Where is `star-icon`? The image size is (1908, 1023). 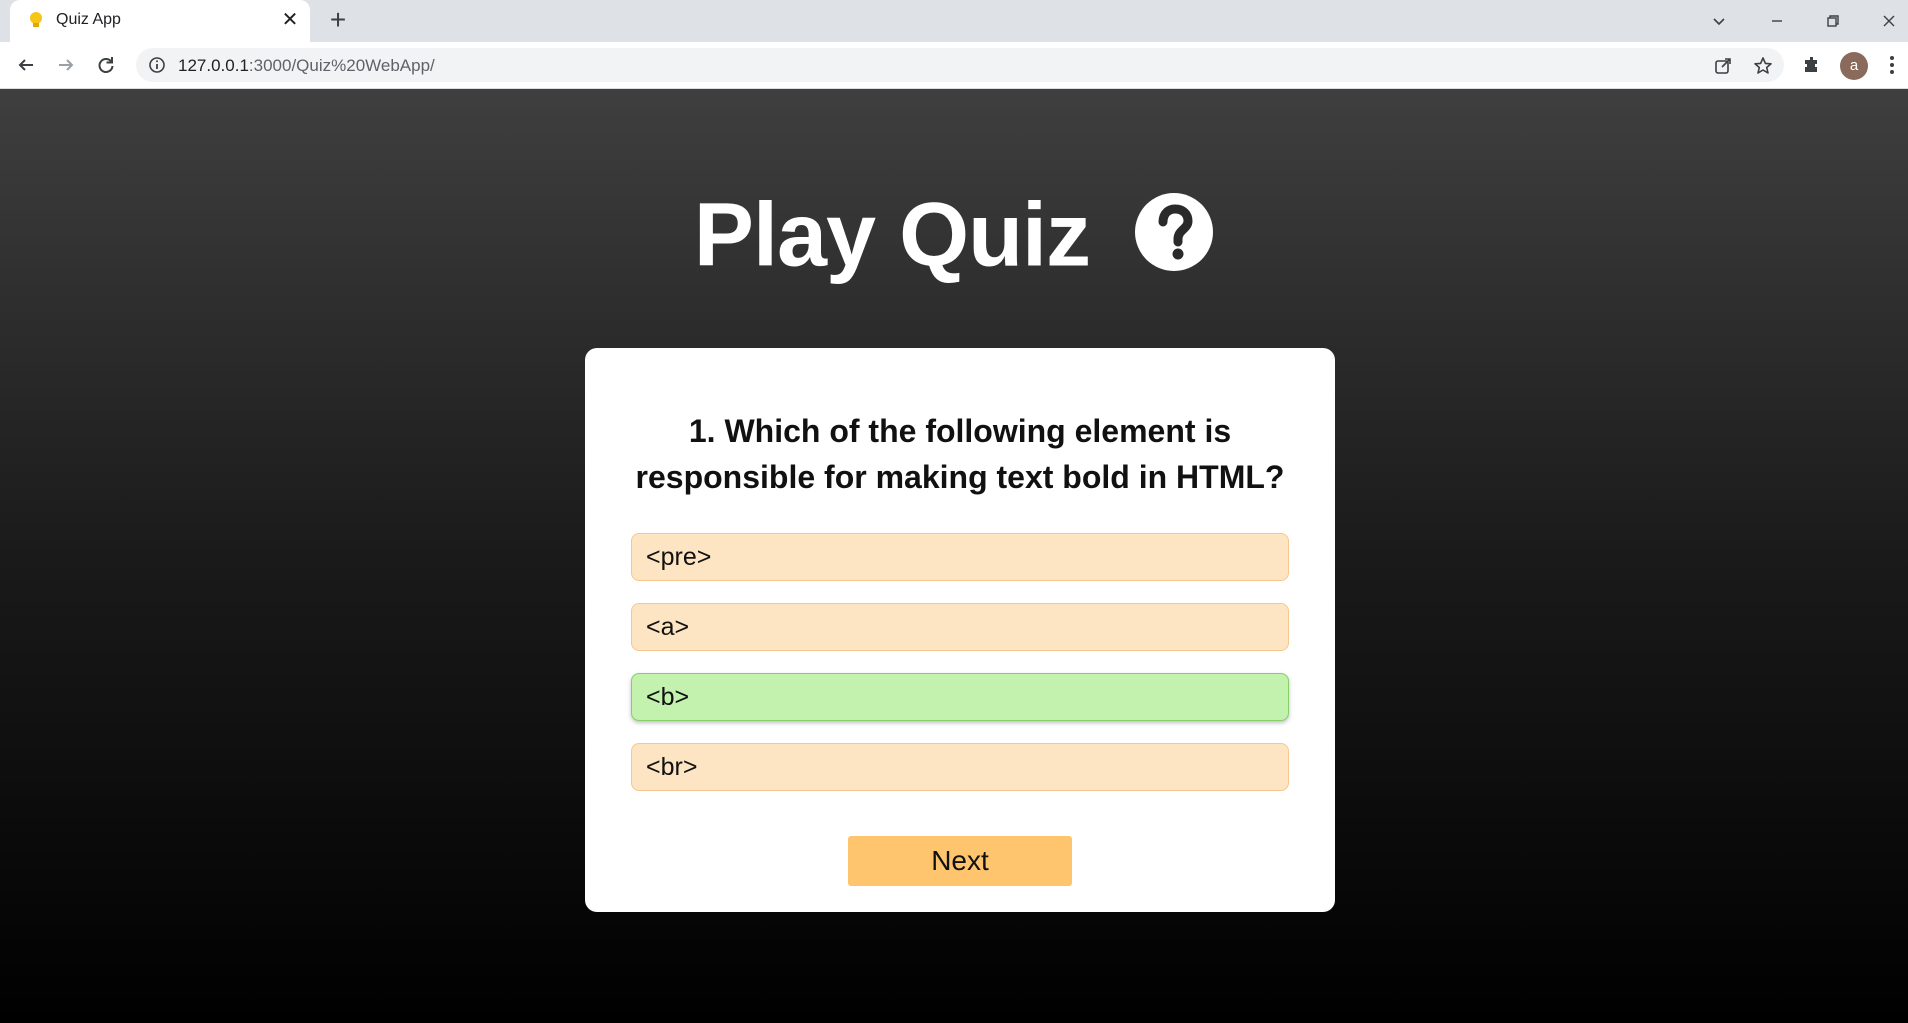
star-icon is located at coordinates (1763, 66).